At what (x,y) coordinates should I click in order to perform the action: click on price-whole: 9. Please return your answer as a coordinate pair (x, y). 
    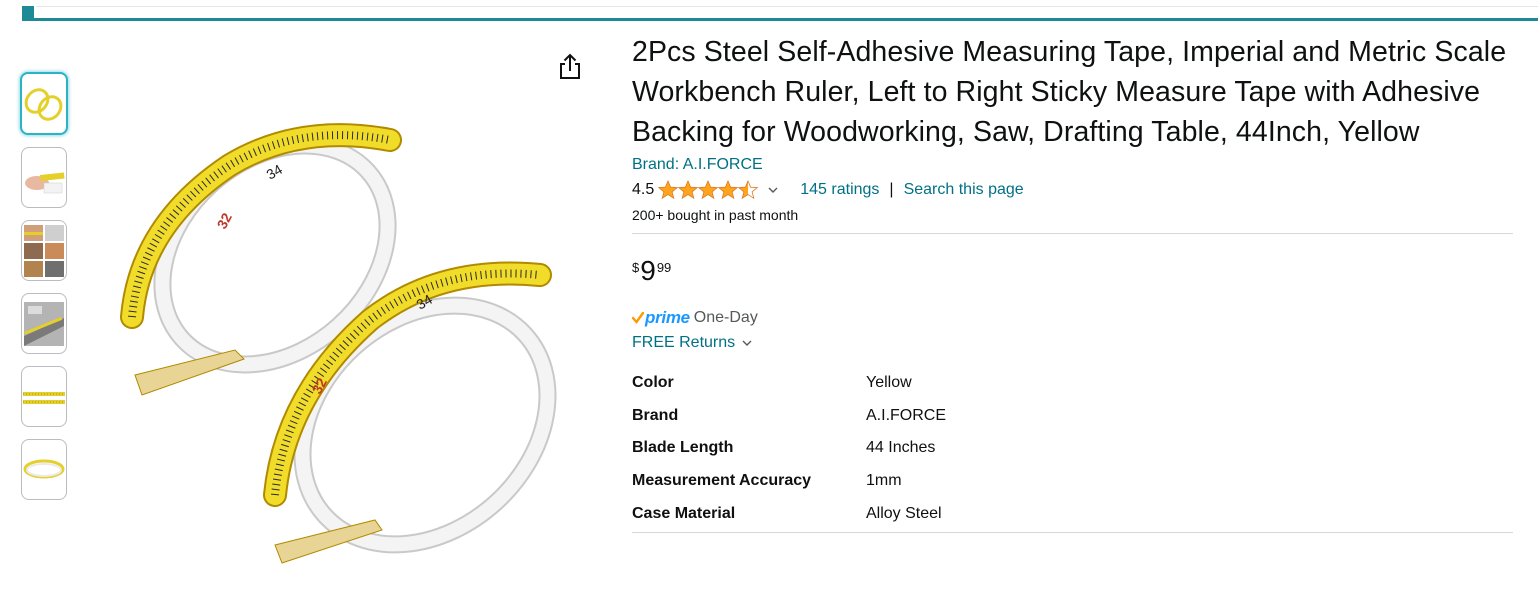
    Looking at the image, I should click on (648, 270).